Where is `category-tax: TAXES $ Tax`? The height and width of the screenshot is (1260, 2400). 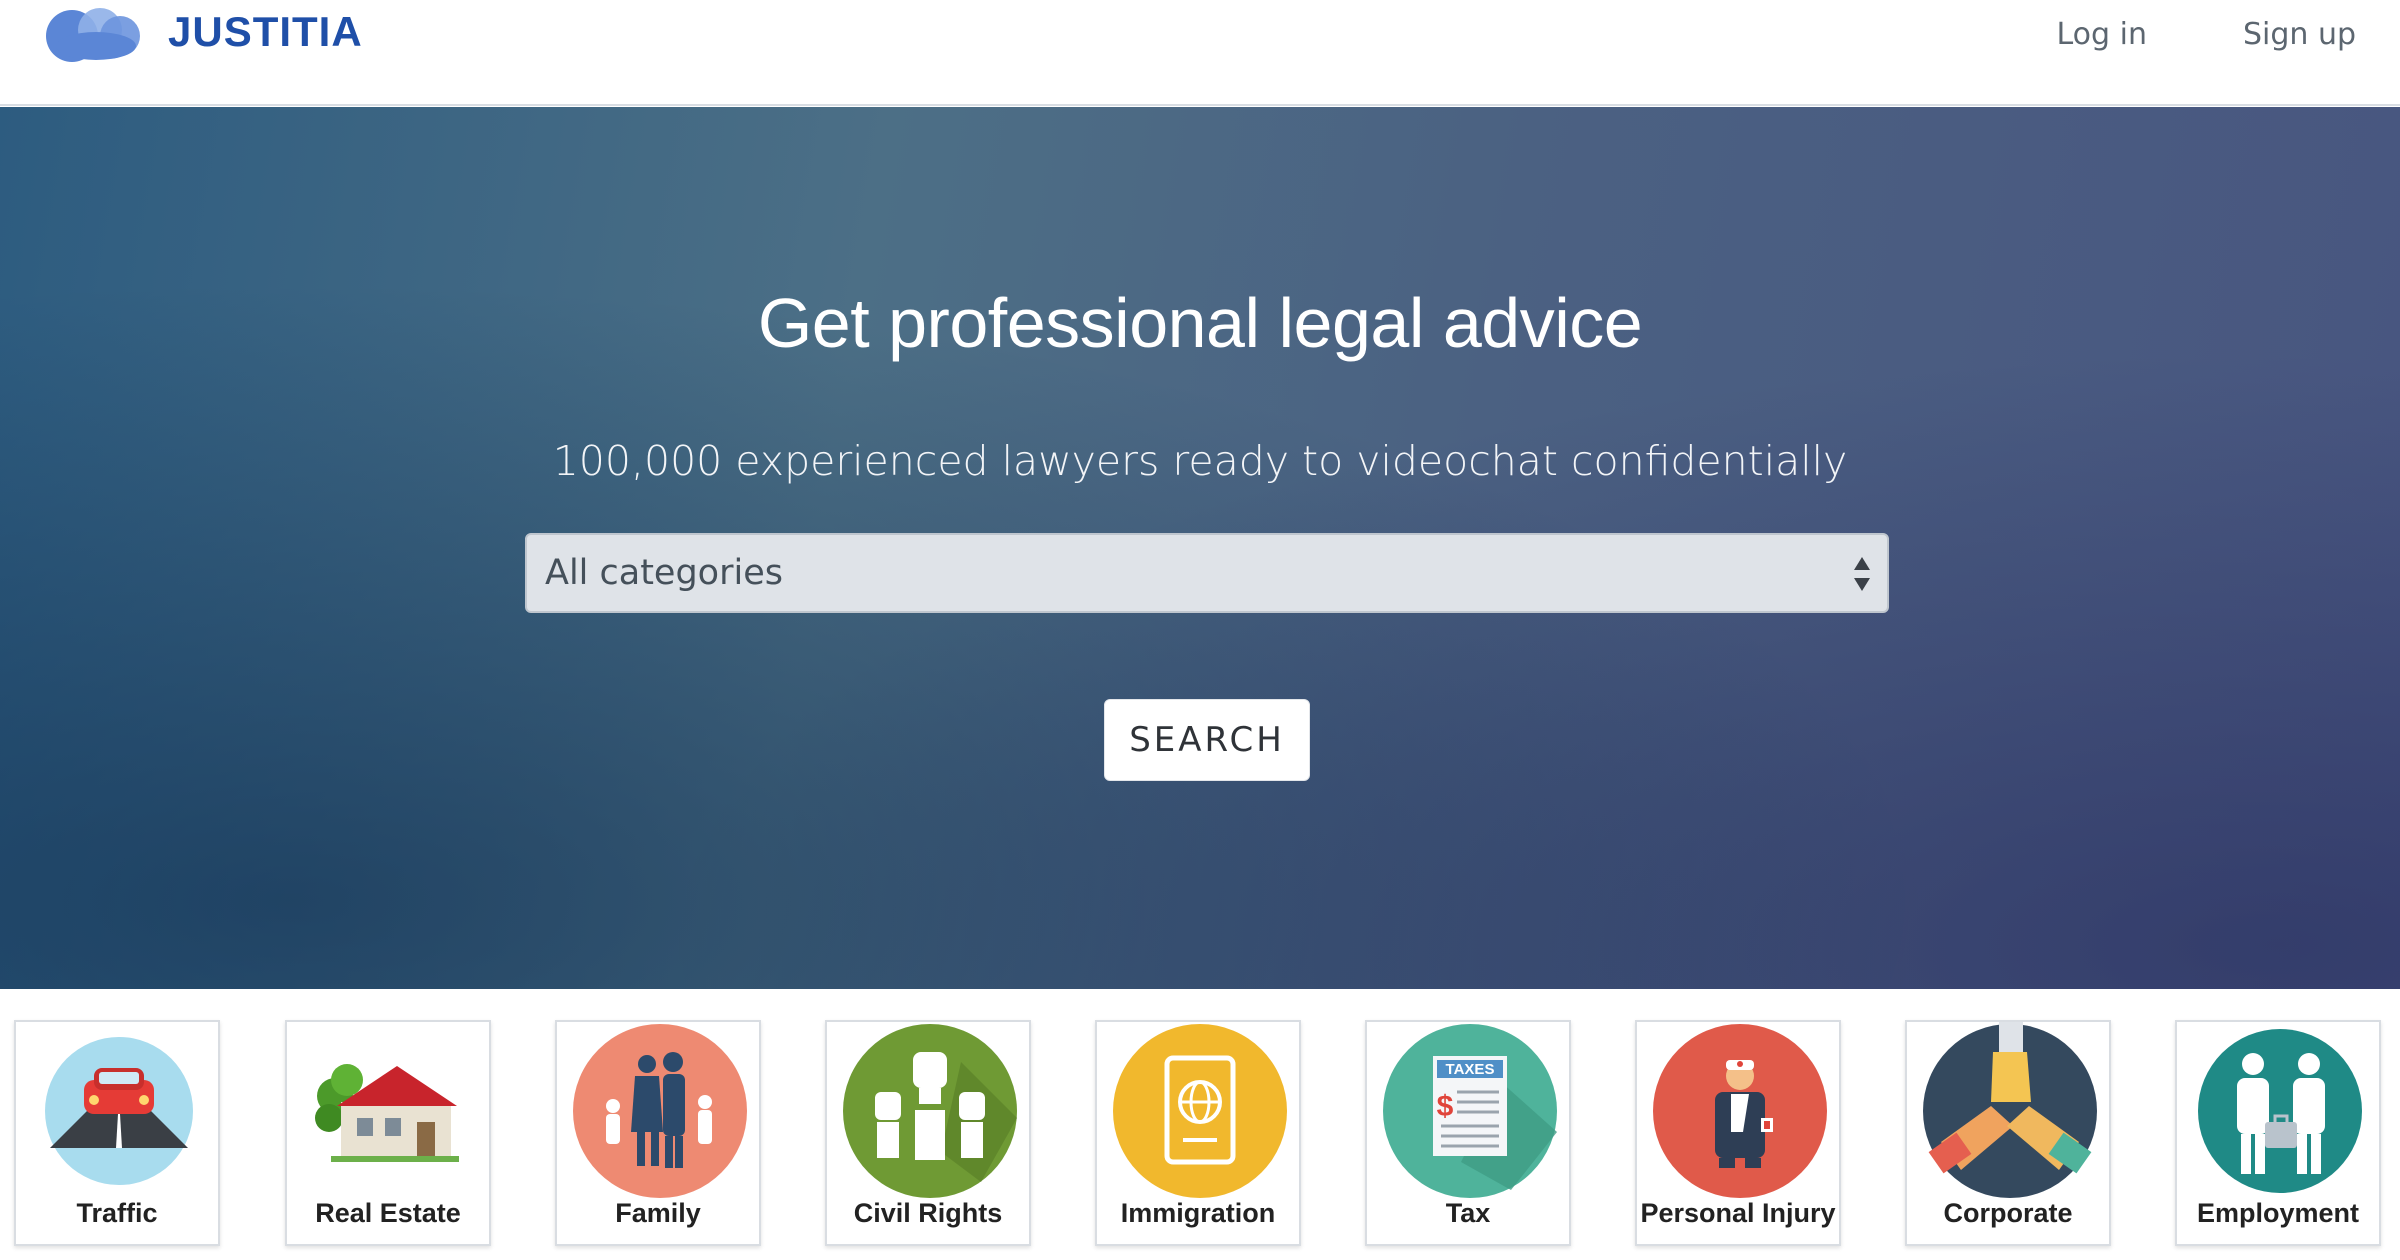 category-tax: TAXES $ Tax is located at coordinates (1468, 1133).